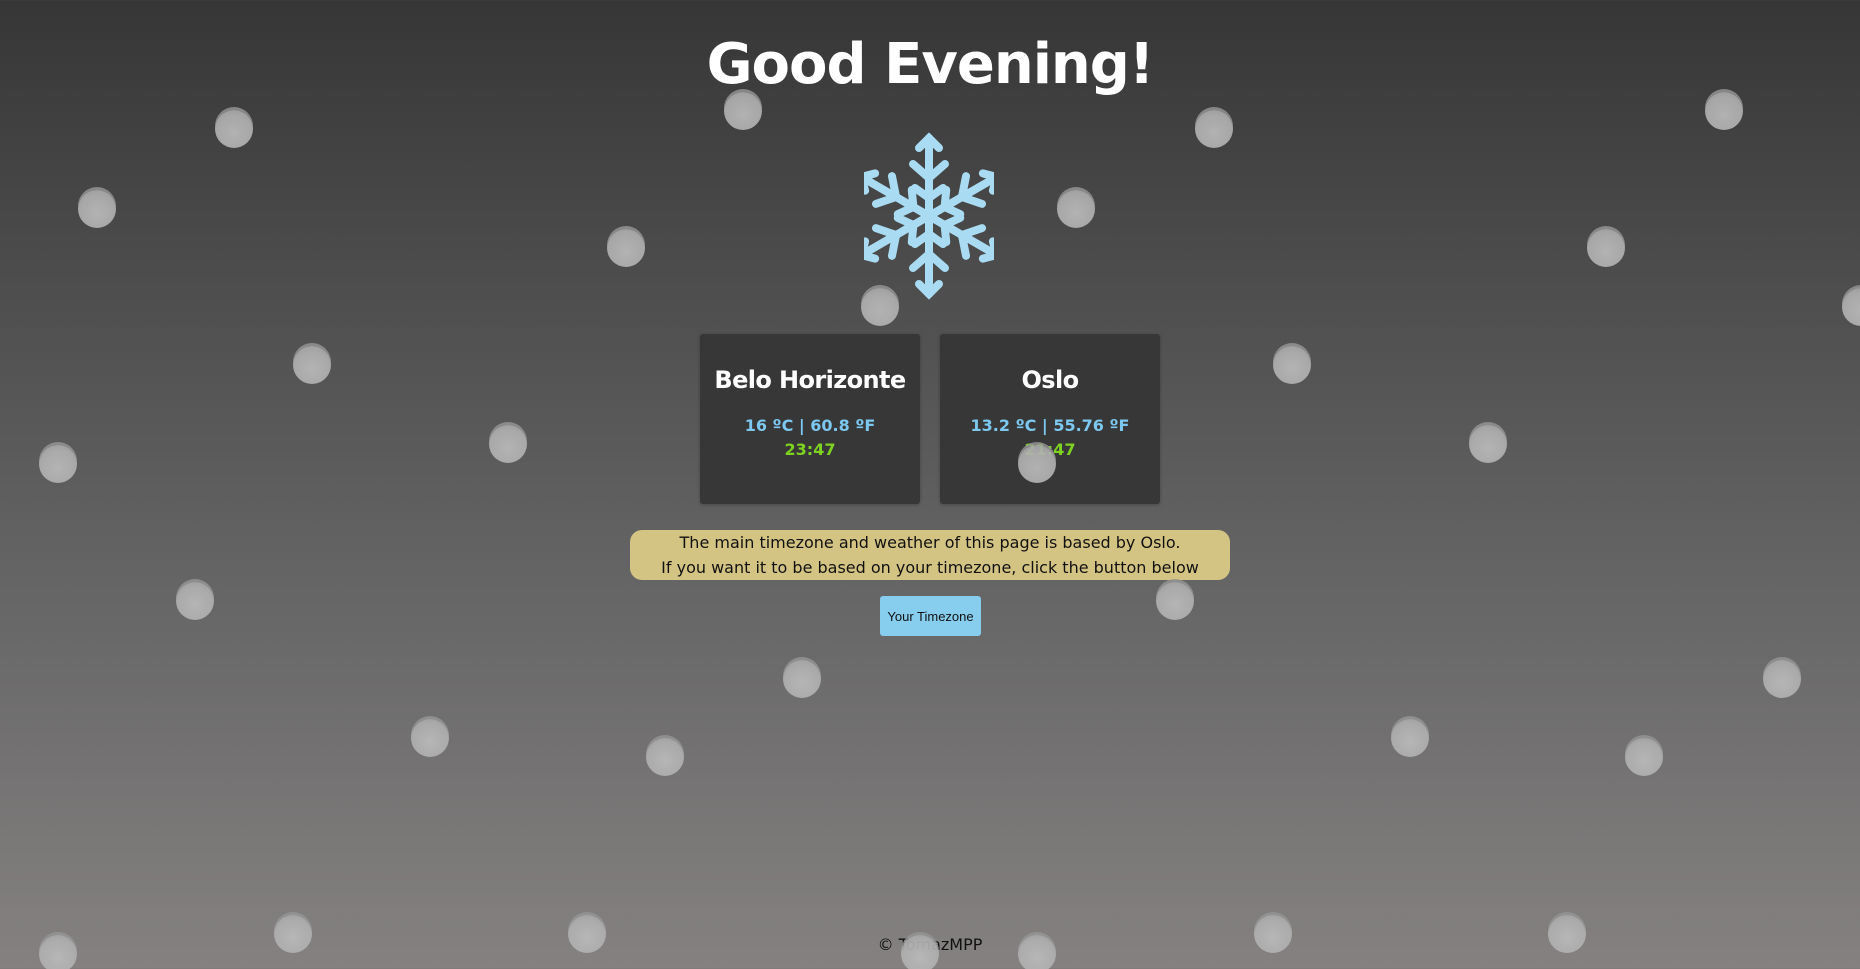  I want to click on city-name: Oslo, so click(1050, 380).